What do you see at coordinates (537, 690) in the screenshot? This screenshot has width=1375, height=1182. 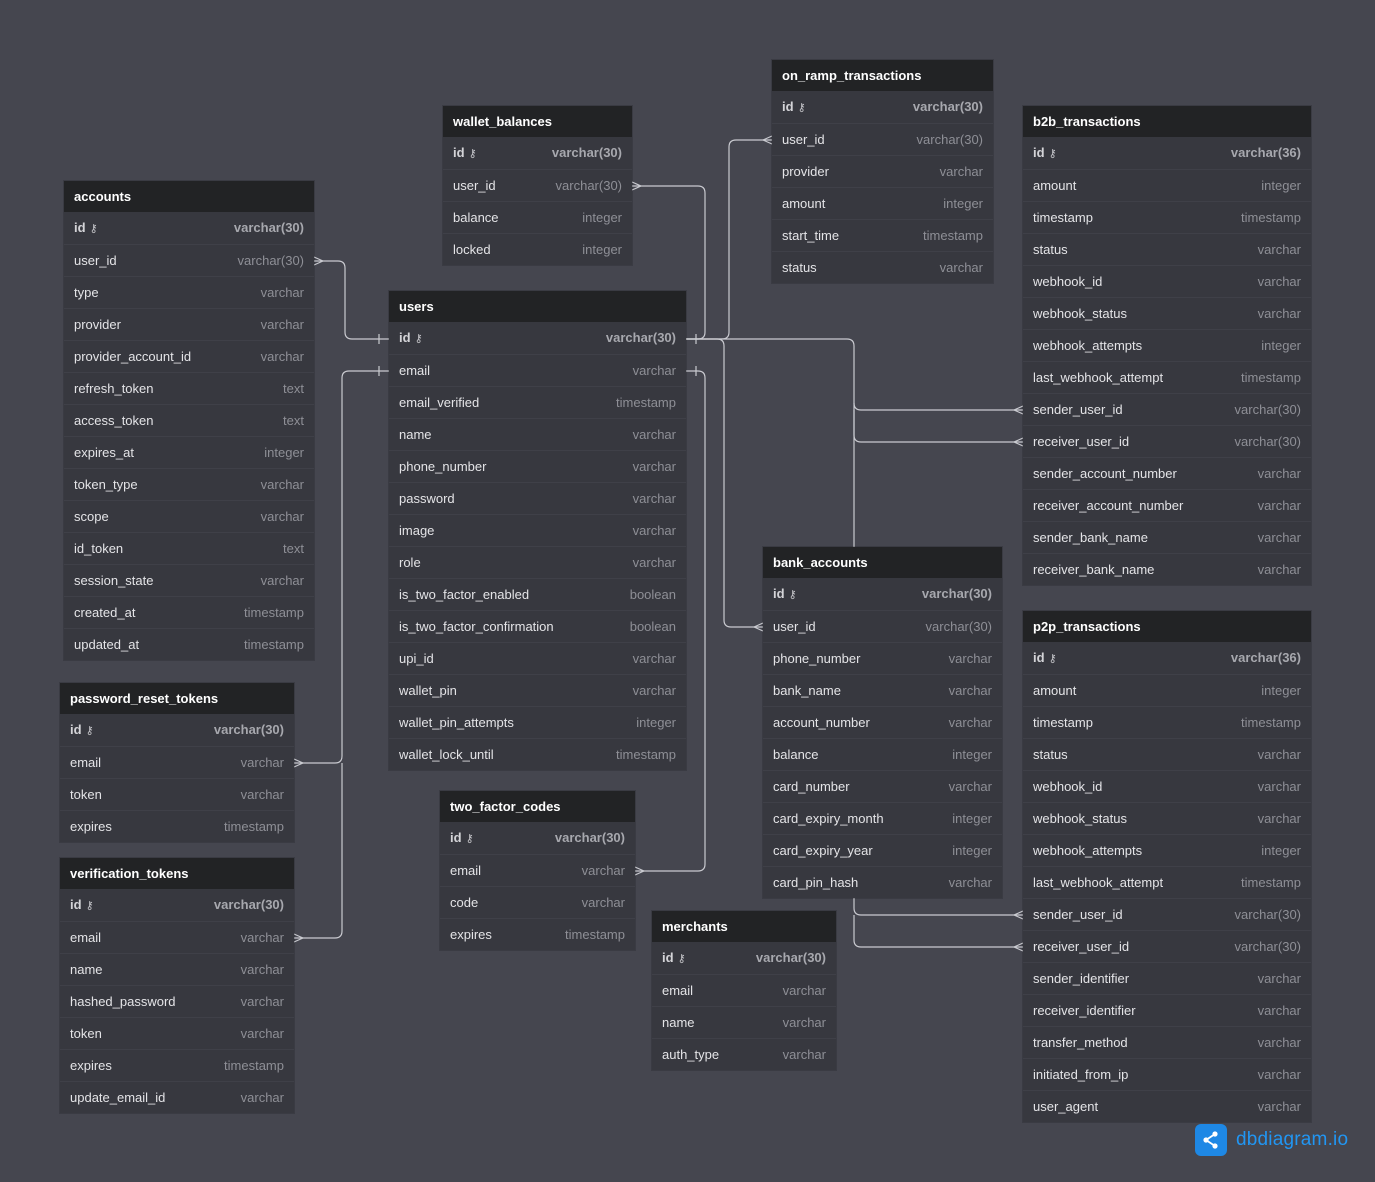 I see `field-row: wallet_pin varchar` at bounding box center [537, 690].